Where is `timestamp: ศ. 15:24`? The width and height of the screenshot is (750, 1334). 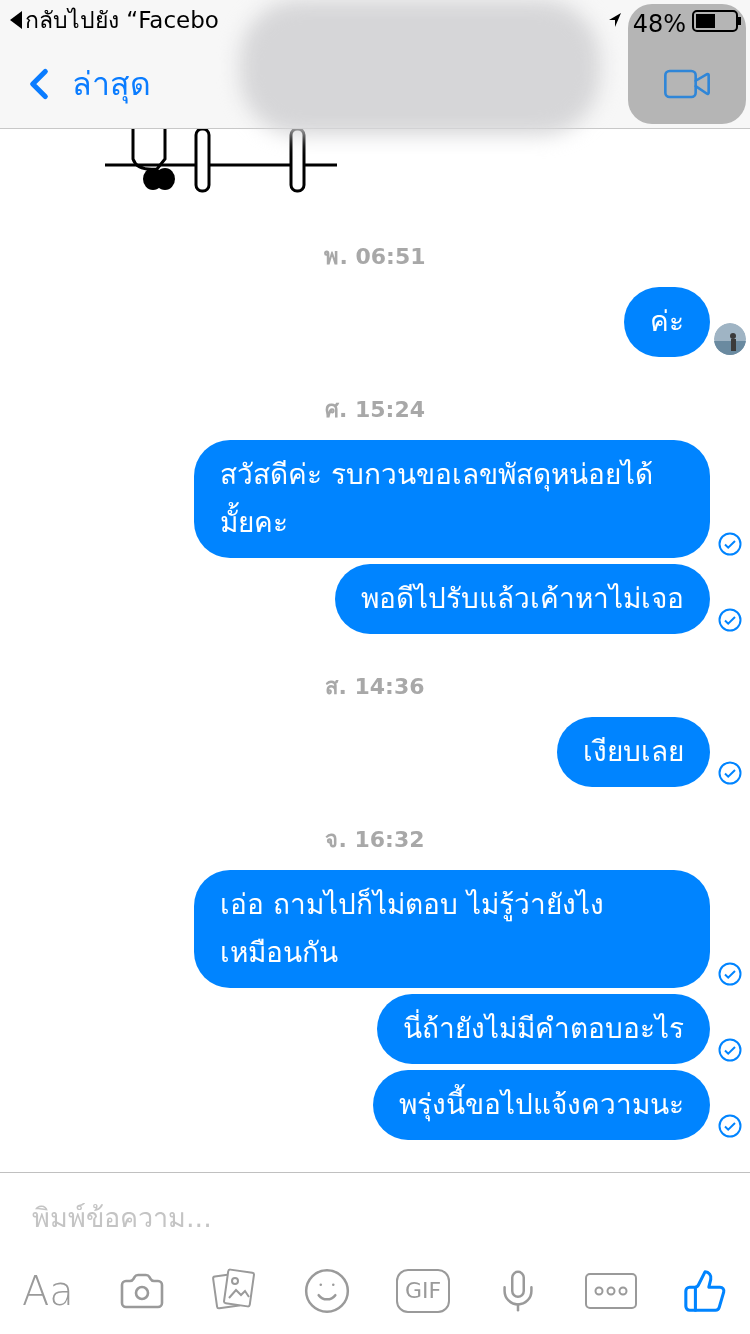
timestamp: ศ. 15:24 is located at coordinates (374, 410).